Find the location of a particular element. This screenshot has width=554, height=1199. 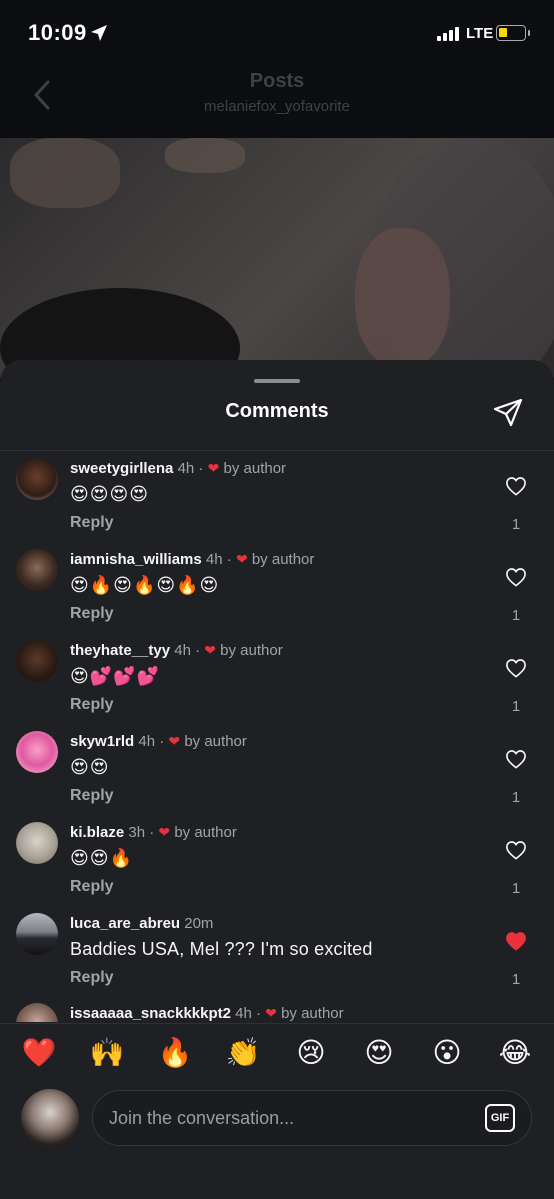

comment-text: 😍😍🔥 is located at coordinates (101, 858).